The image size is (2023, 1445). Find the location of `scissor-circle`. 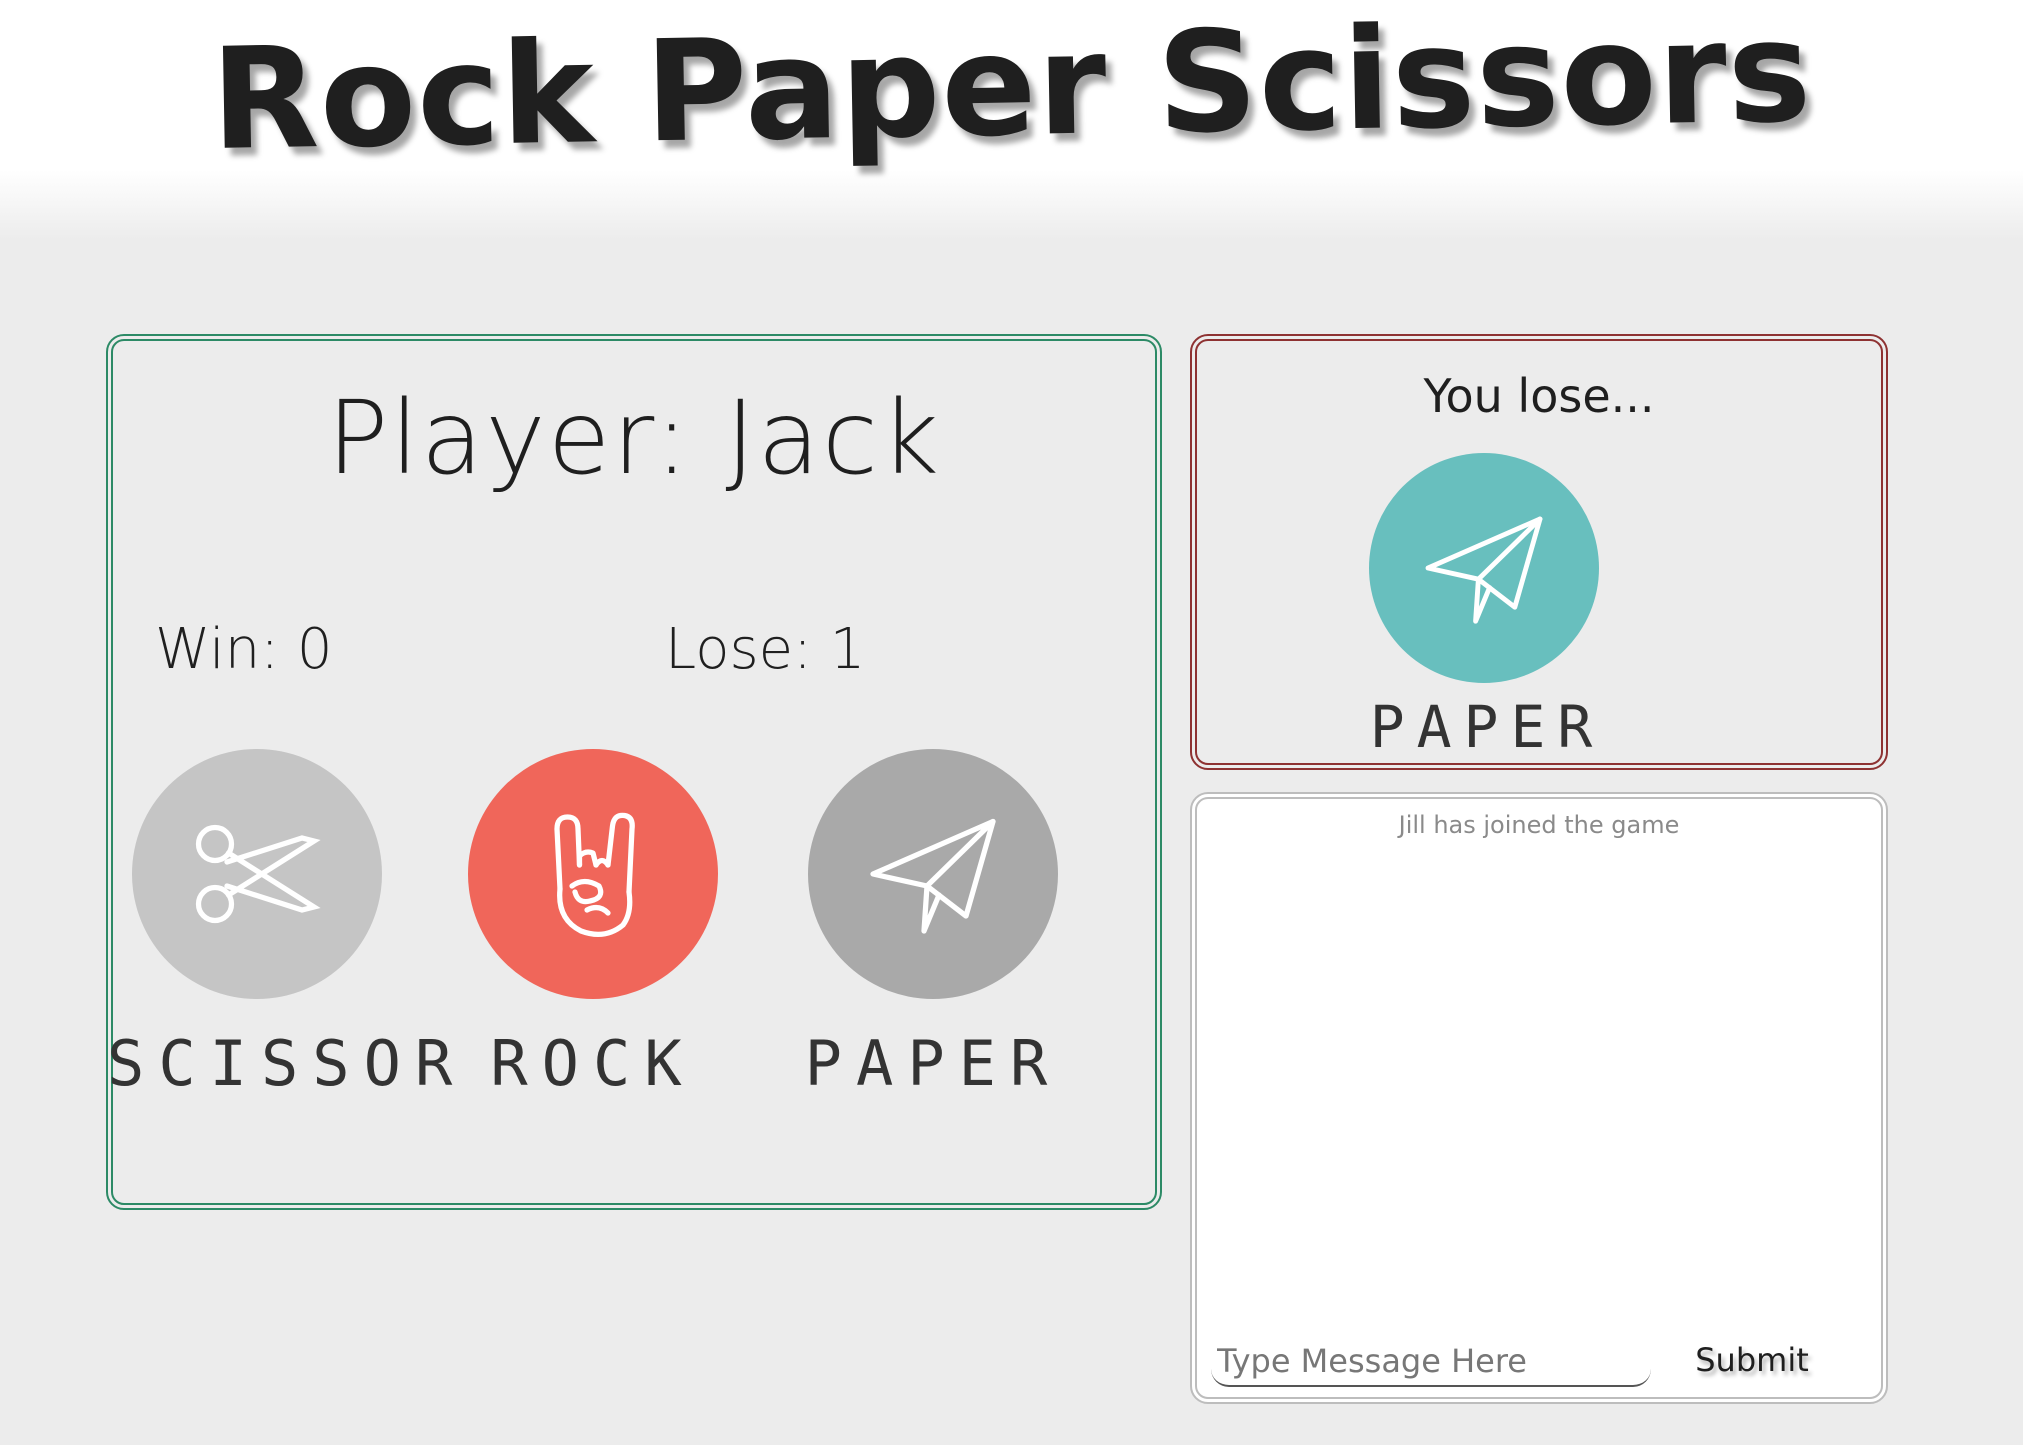

scissor-circle is located at coordinates (257, 874).